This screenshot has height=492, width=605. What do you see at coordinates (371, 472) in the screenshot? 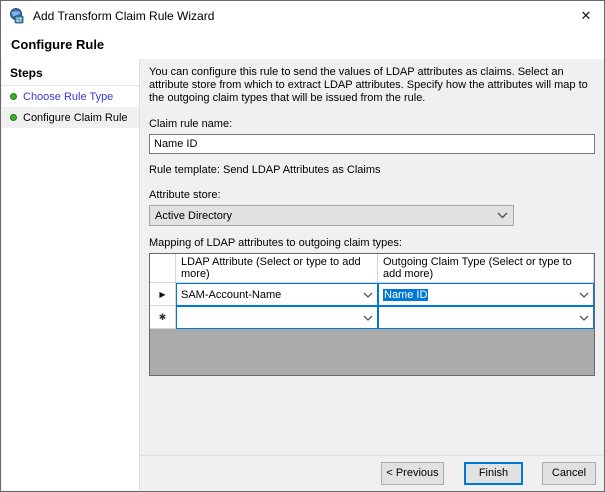
I see `footer-bar: < Previous Finish Cancel` at bounding box center [371, 472].